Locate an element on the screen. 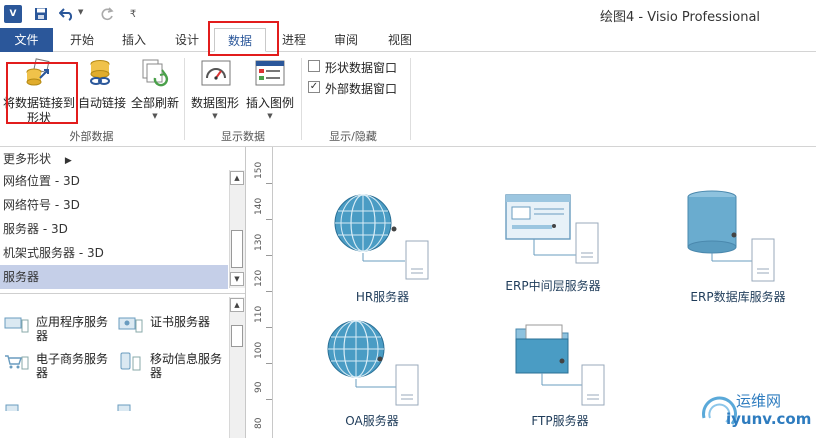 The width and height of the screenshot is (816, 438). certificate-server-icon is located at coordinates (131, 326).